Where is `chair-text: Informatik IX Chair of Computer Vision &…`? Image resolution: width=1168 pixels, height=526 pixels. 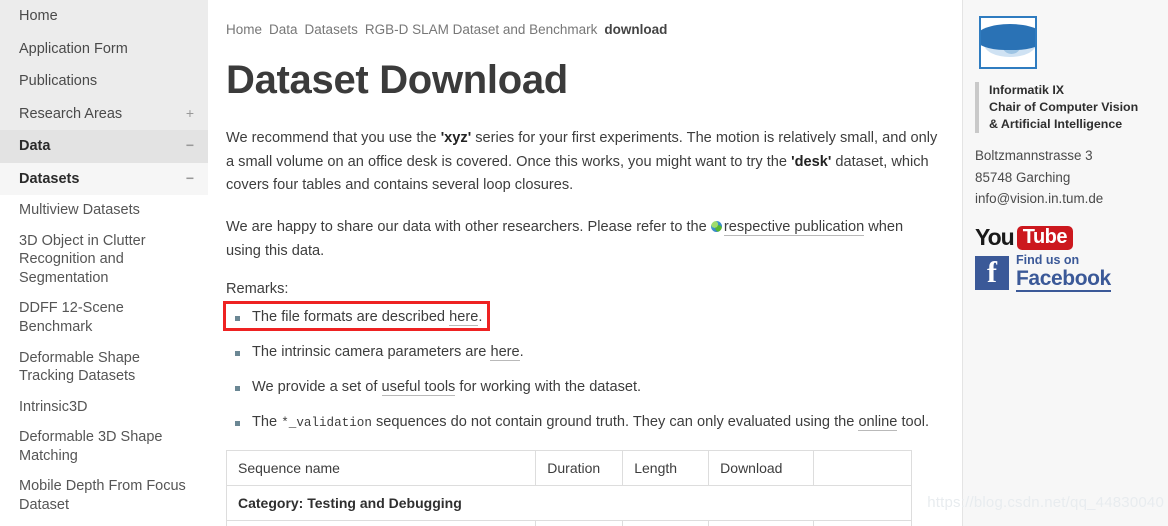 chair-text: Informatik IX Chair of Computer Vision &… is located at coordinates (1063, 107).